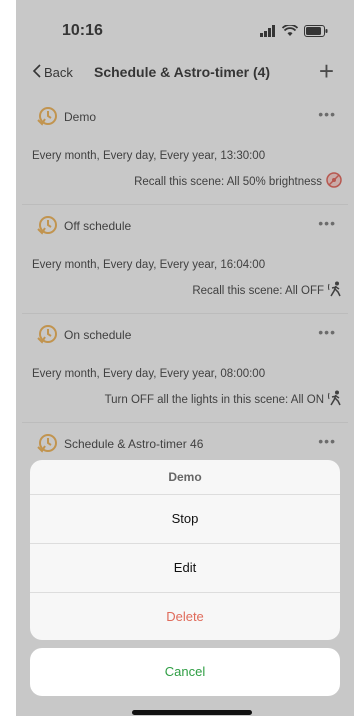  Describe the element at coordinates (185, 616) in the screenshot. I see `delete-button: Delete` at that location.